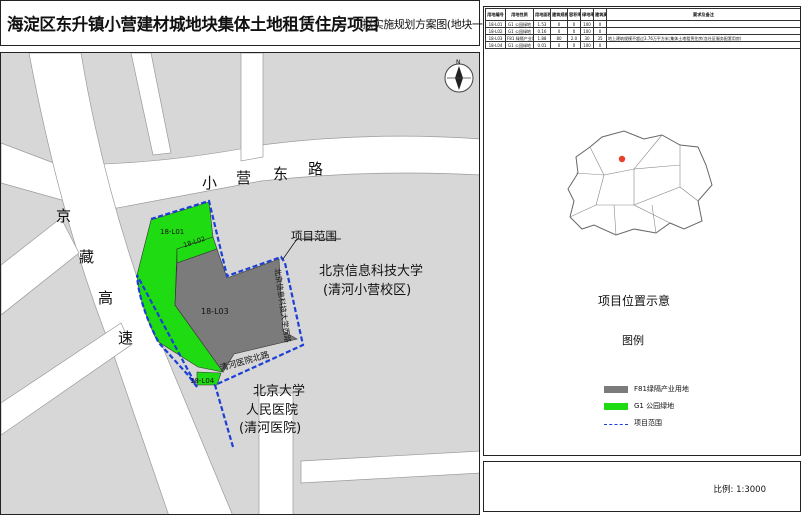  What do you see at coordinates (495, 45) in the screenshot?
I see `table-cell: 18-L04` at bounding box center [495, 45].